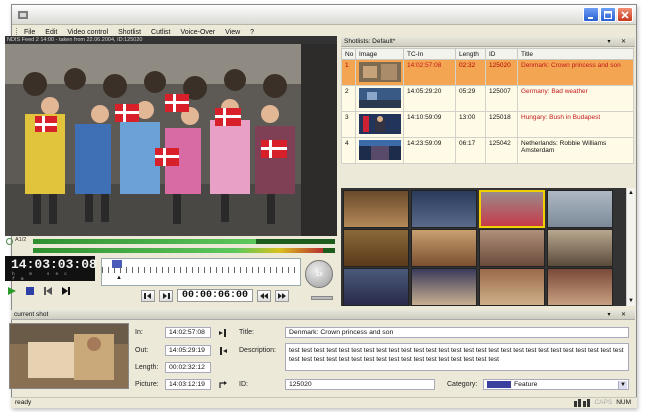 This screenshot has height=412, width=646. Describe the element at coordinates (232, 32) in the screenshot. I see `menu-view: View` at that location.